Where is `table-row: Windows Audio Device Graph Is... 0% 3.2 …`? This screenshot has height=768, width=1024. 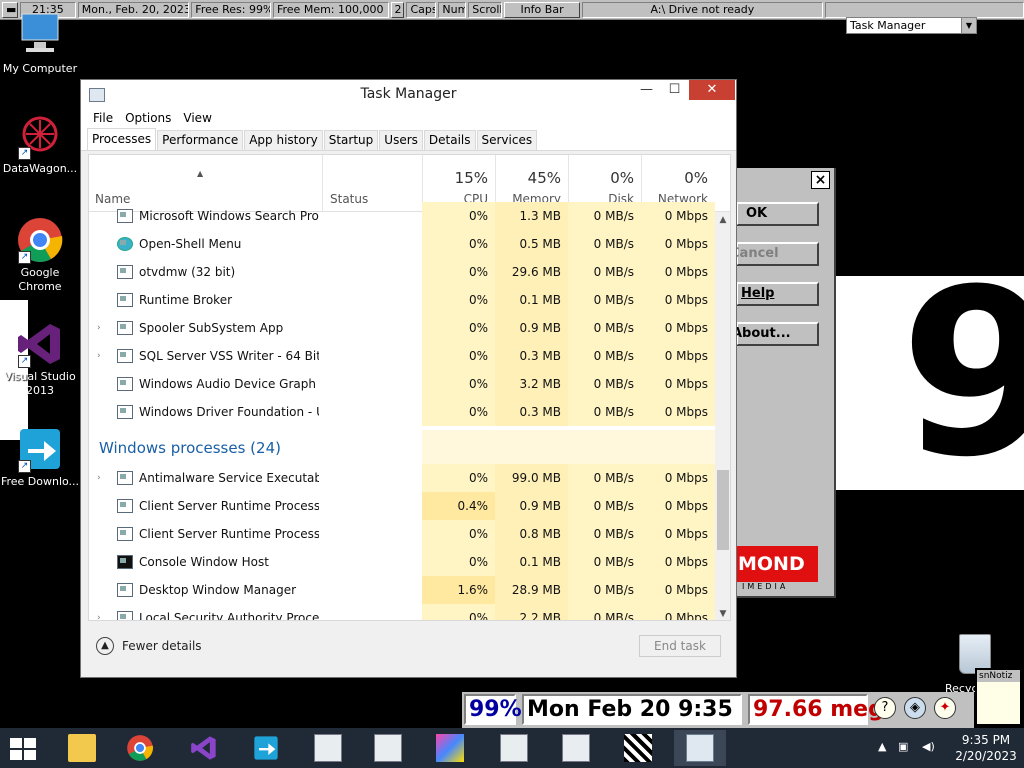 table-row: Windows Audio Device Graph Is... 0% 3.2 … is located at coordinates (402, 384).